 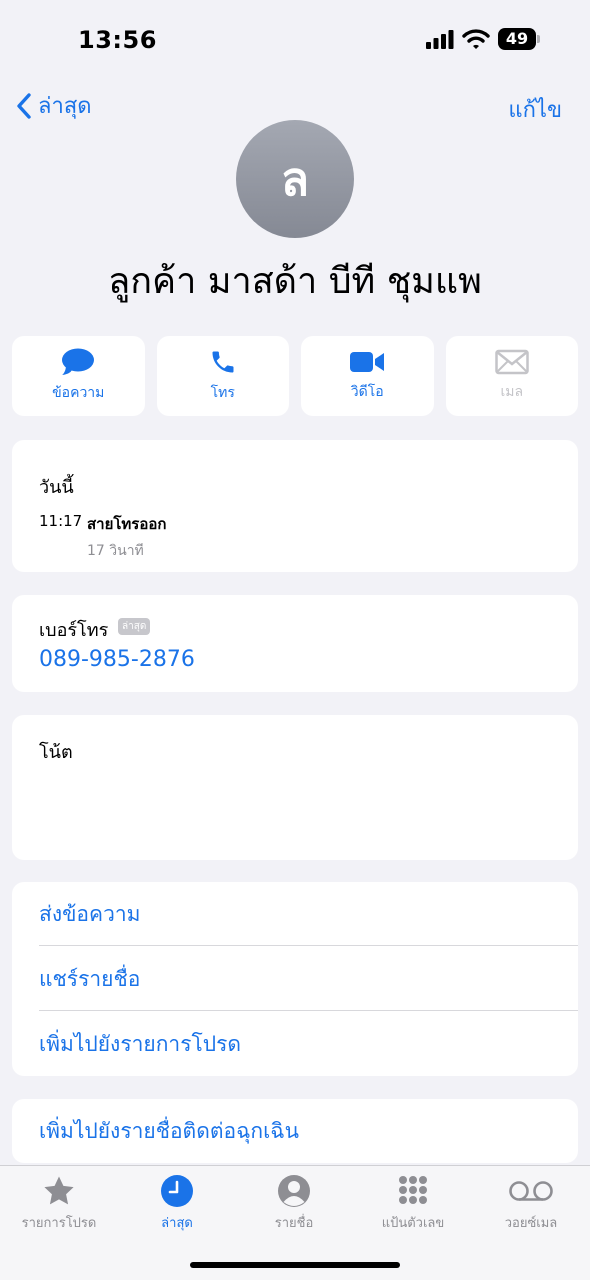 I want to click on battery-level: 49, so click(x=517, y=39).